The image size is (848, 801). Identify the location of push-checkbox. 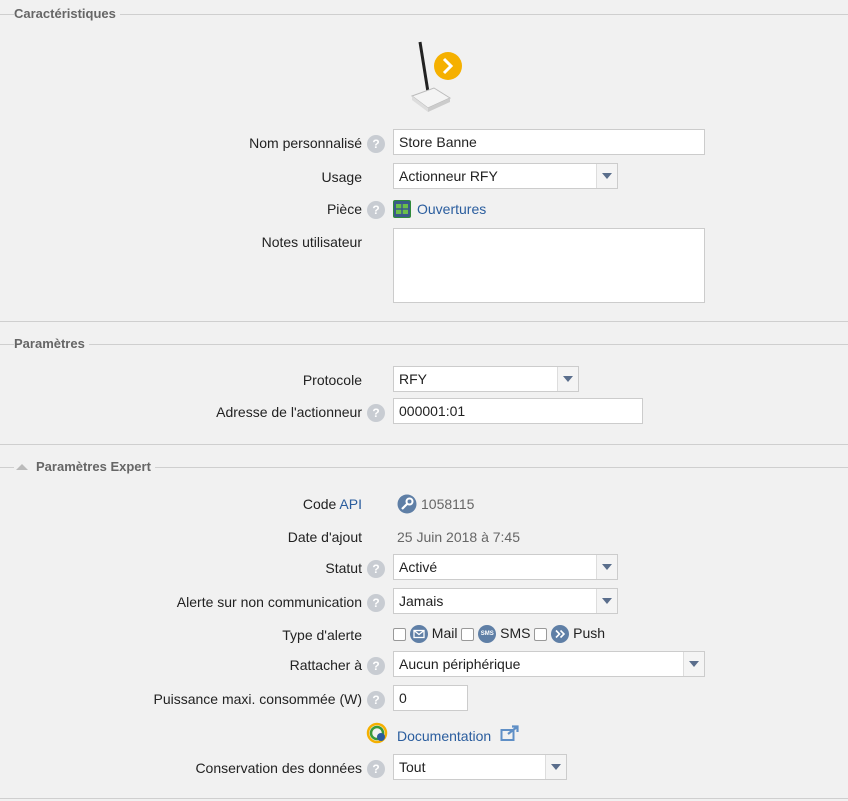
(541, 634).